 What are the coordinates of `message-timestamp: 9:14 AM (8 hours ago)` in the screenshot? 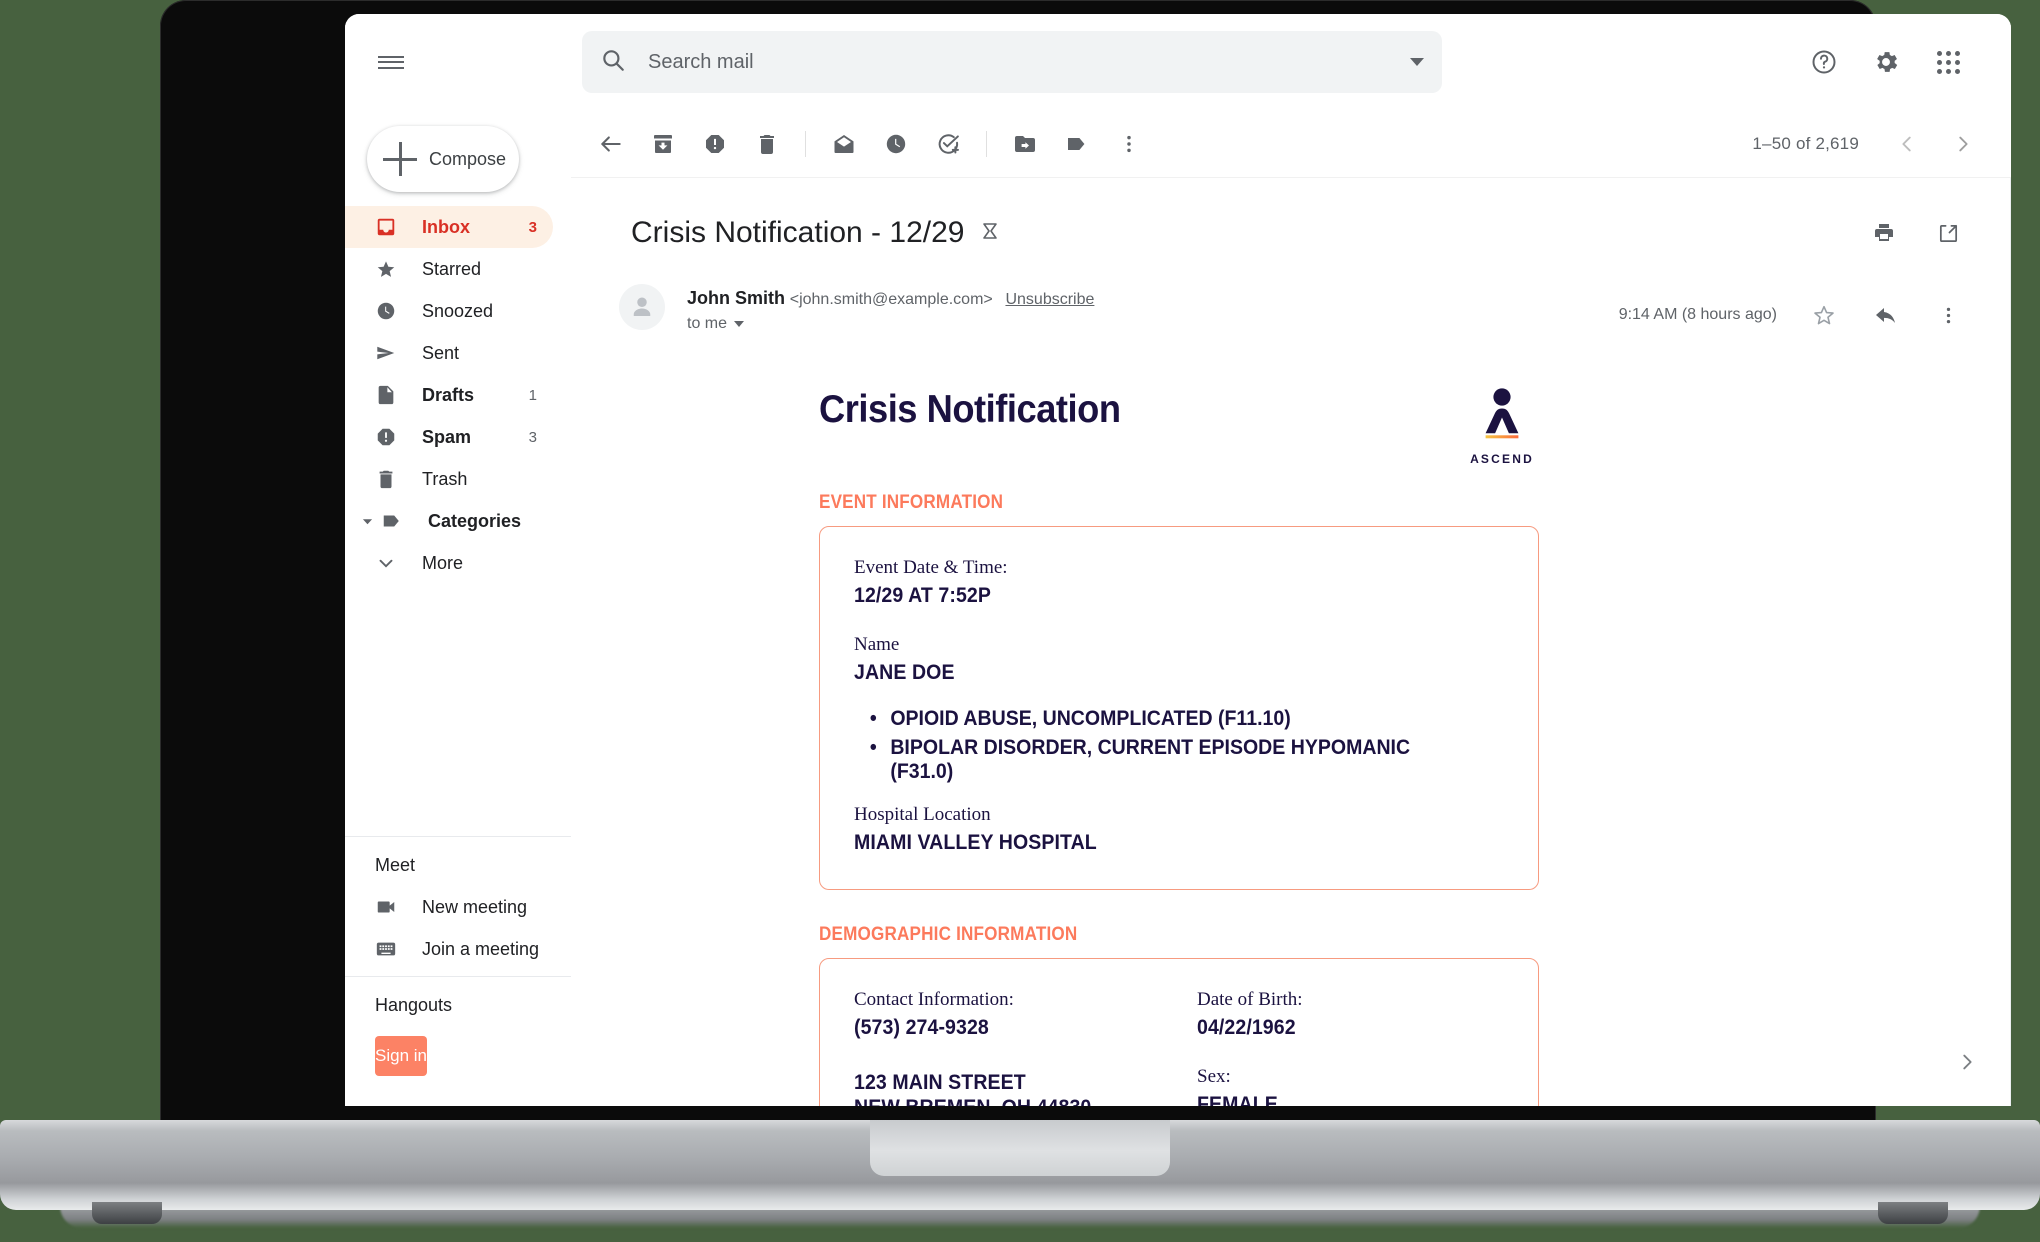 It's located at (1697, 314).